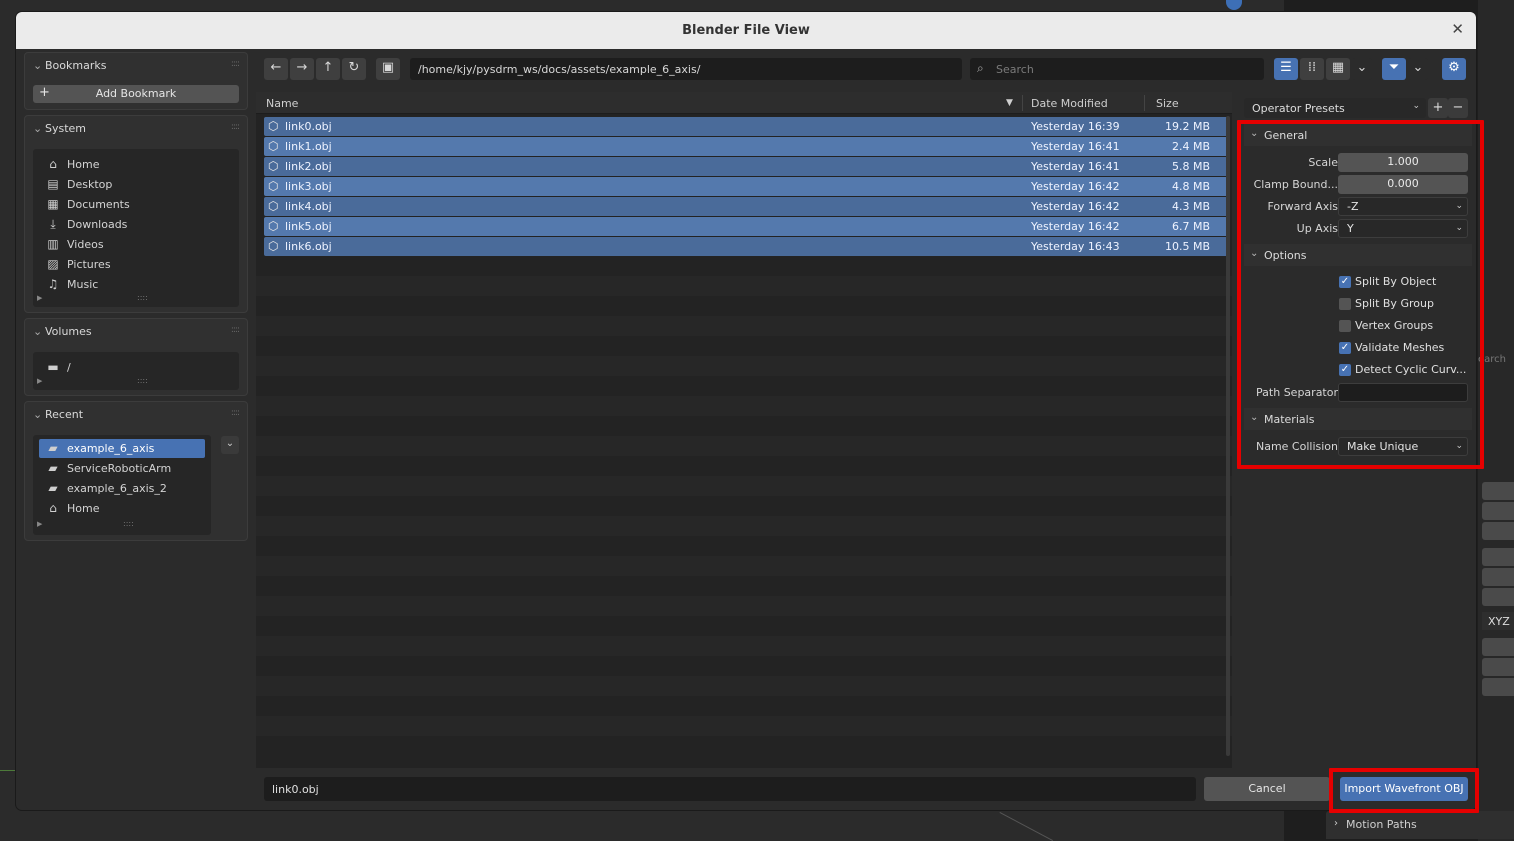  Describe the element at coordinates (1353, 206) in the screenshot. I see `forward-axis-value: -Z` at that location.